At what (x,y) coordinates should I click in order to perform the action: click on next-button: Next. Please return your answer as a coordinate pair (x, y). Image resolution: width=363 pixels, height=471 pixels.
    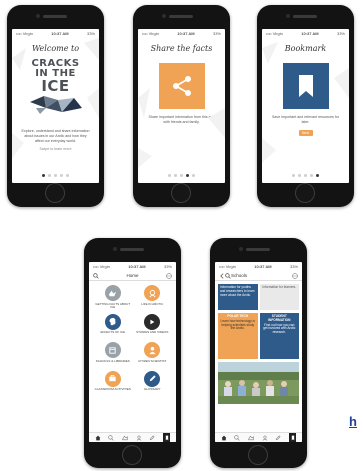
    Looking at the image, I should click on (305, 133).